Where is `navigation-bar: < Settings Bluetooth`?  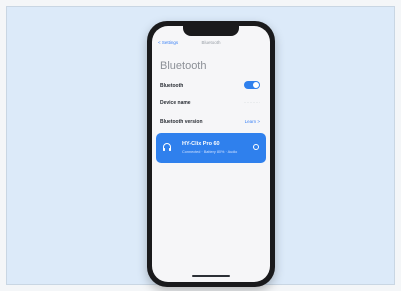 navigation-bar: < Settings Bluetooth is located at coordinates (211, 43).